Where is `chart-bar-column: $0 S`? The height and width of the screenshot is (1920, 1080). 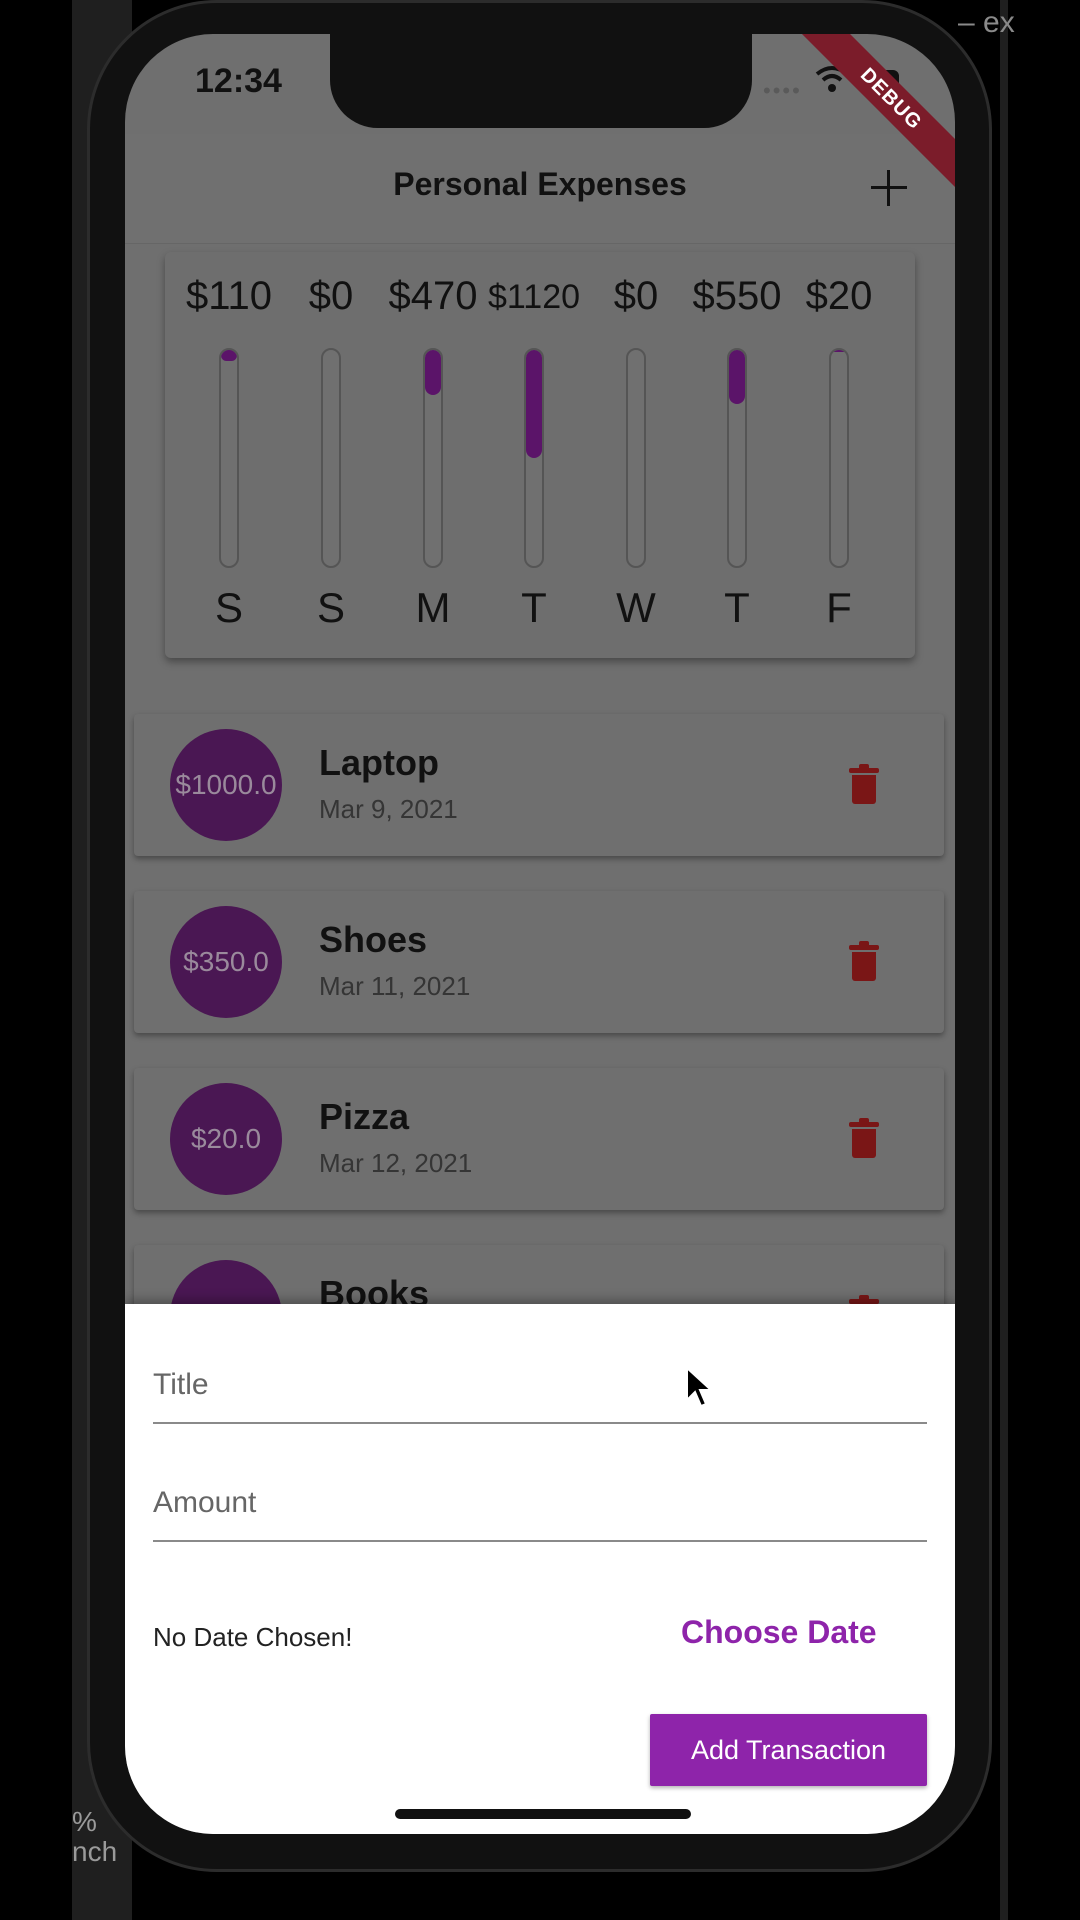 chart-bar-column: $0 S is located at coordinates (331, 455).